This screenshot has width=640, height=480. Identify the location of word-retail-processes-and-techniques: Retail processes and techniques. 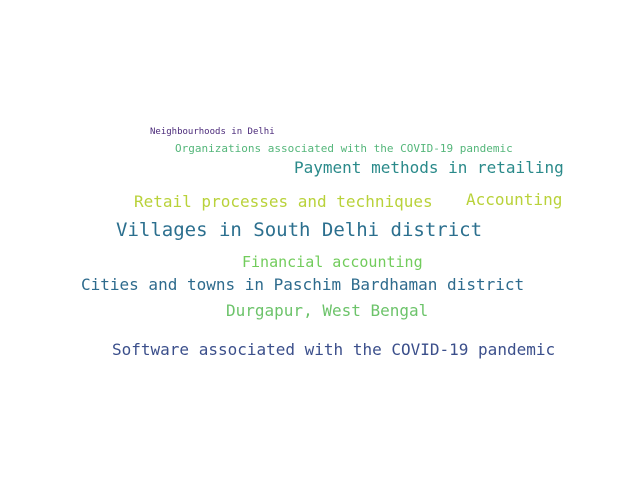
(283, 201).